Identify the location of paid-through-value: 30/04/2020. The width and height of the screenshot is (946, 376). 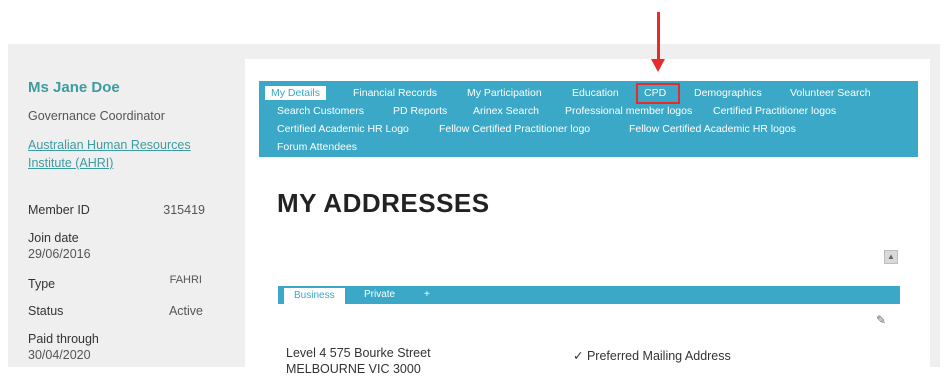
(59, 355).